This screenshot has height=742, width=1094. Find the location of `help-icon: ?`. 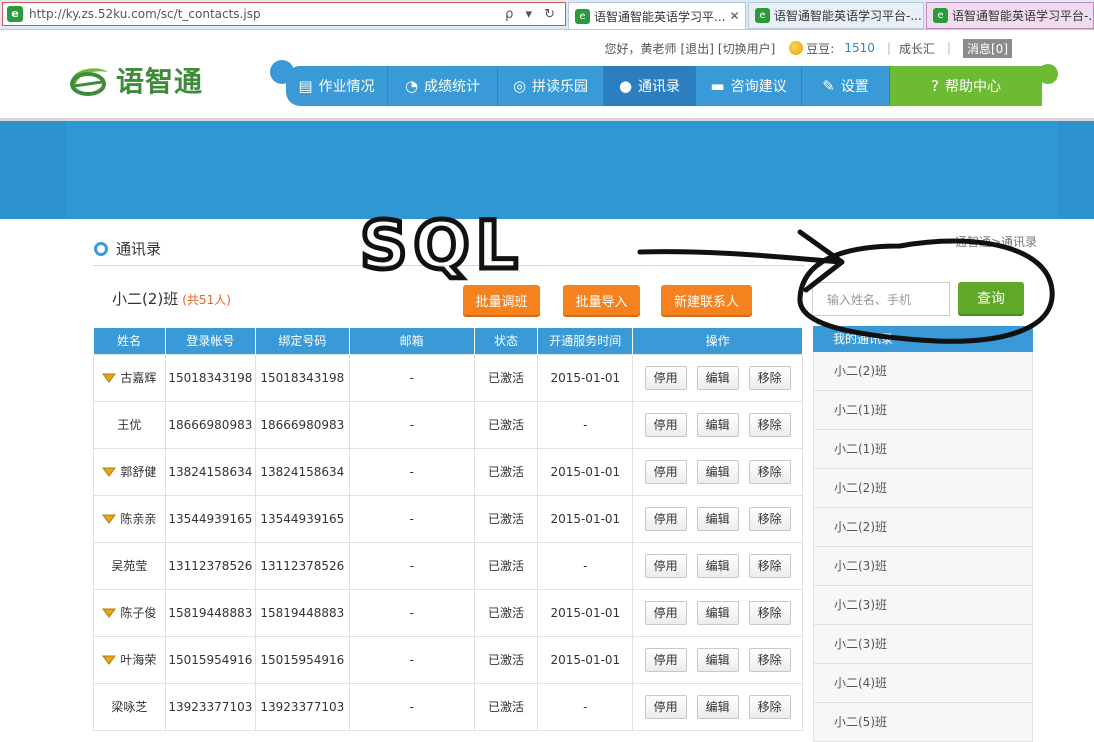

help-icon: ? is located at coordinates (935, 86).